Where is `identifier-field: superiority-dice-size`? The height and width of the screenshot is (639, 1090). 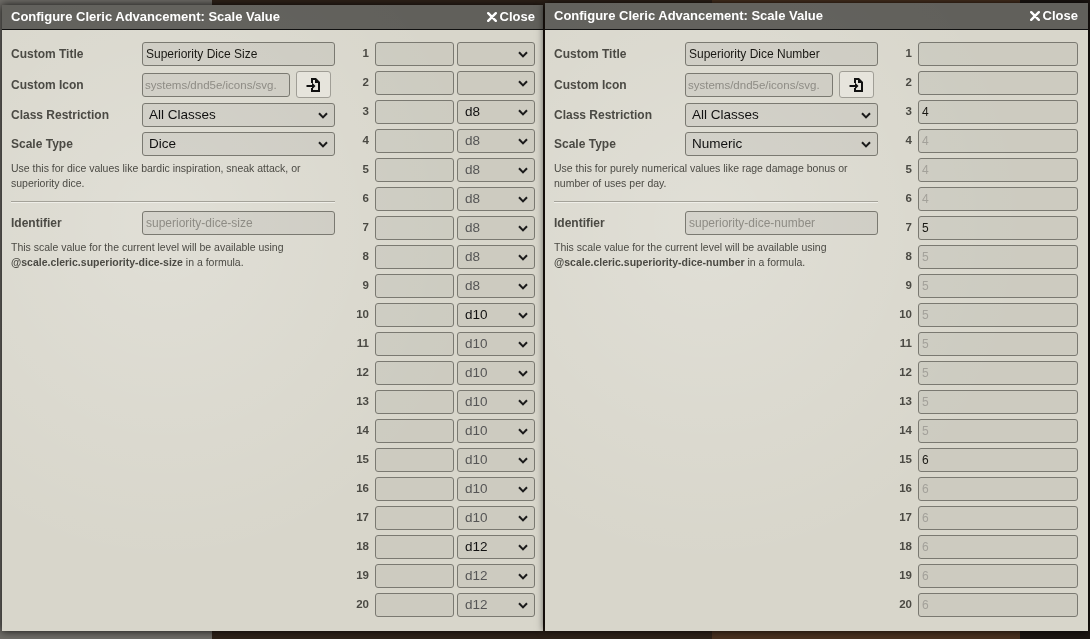 identifier-field: superiority-dice-size is located at coordinates (238, 223).